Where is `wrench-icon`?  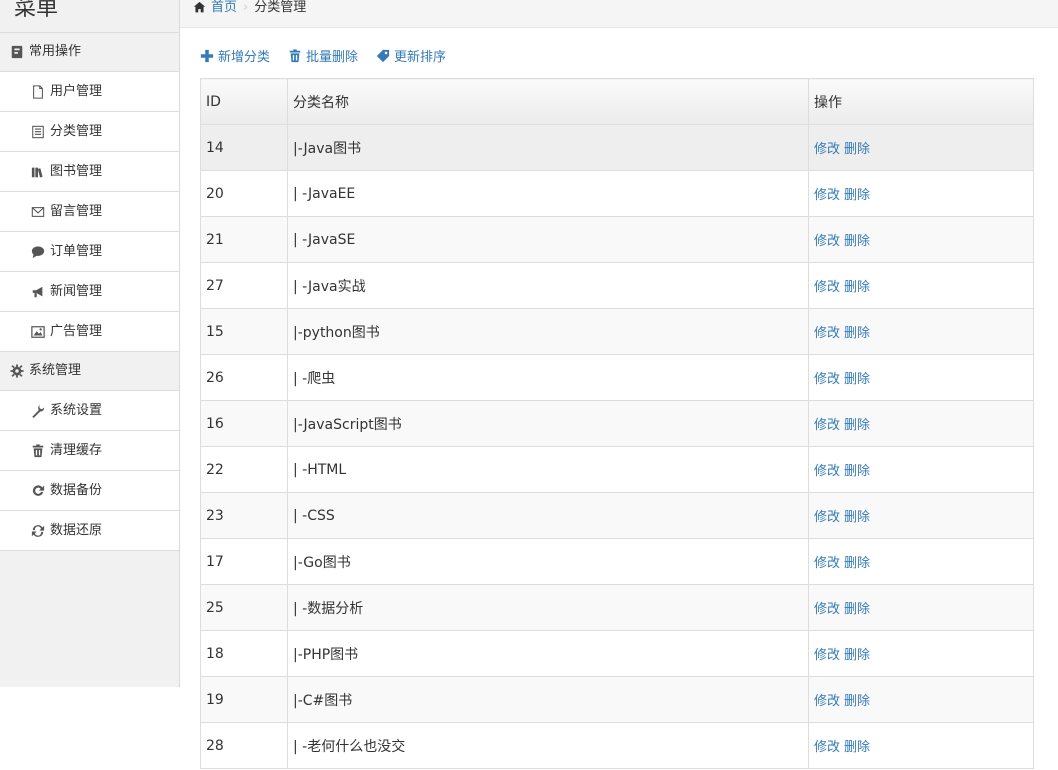
wrench-icon is located at coordinates (38, 411).